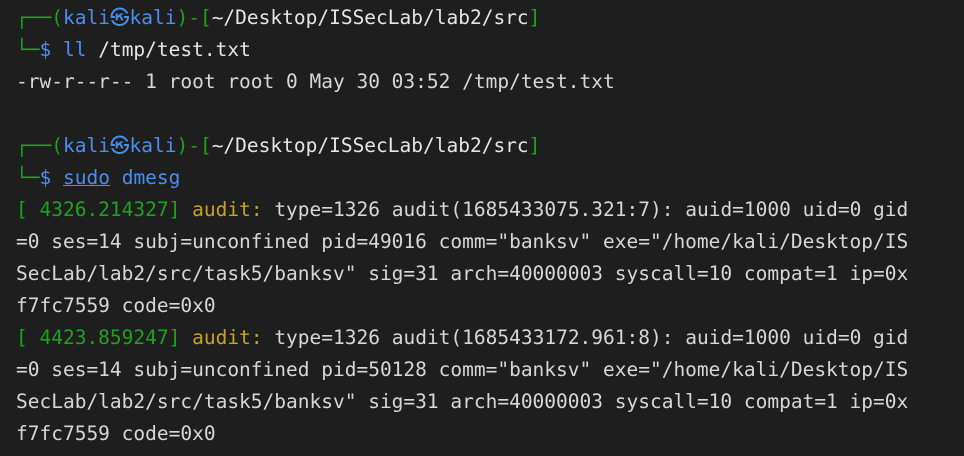  I want to click on dmesg-timestamp: [ 4326.214327], so click(98, 209).